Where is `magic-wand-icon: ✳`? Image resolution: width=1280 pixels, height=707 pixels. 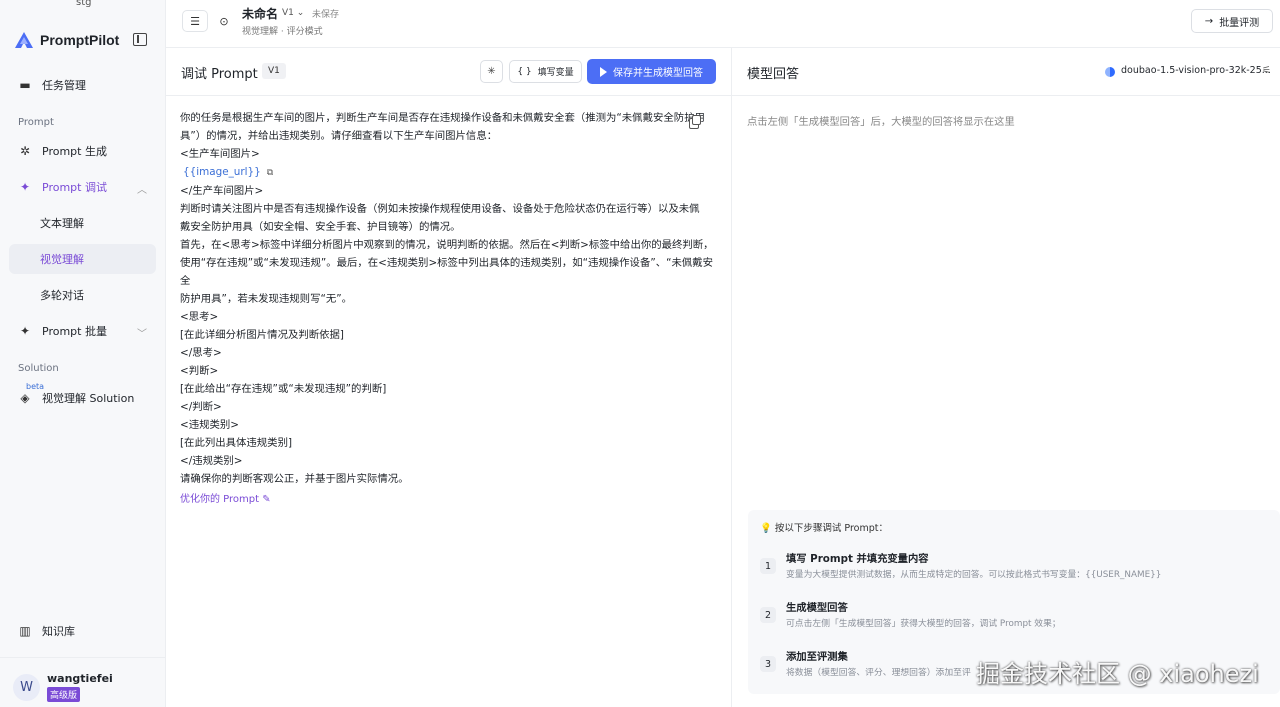
magic-wand-icon: ✳ is located at coordinates (491, 71).